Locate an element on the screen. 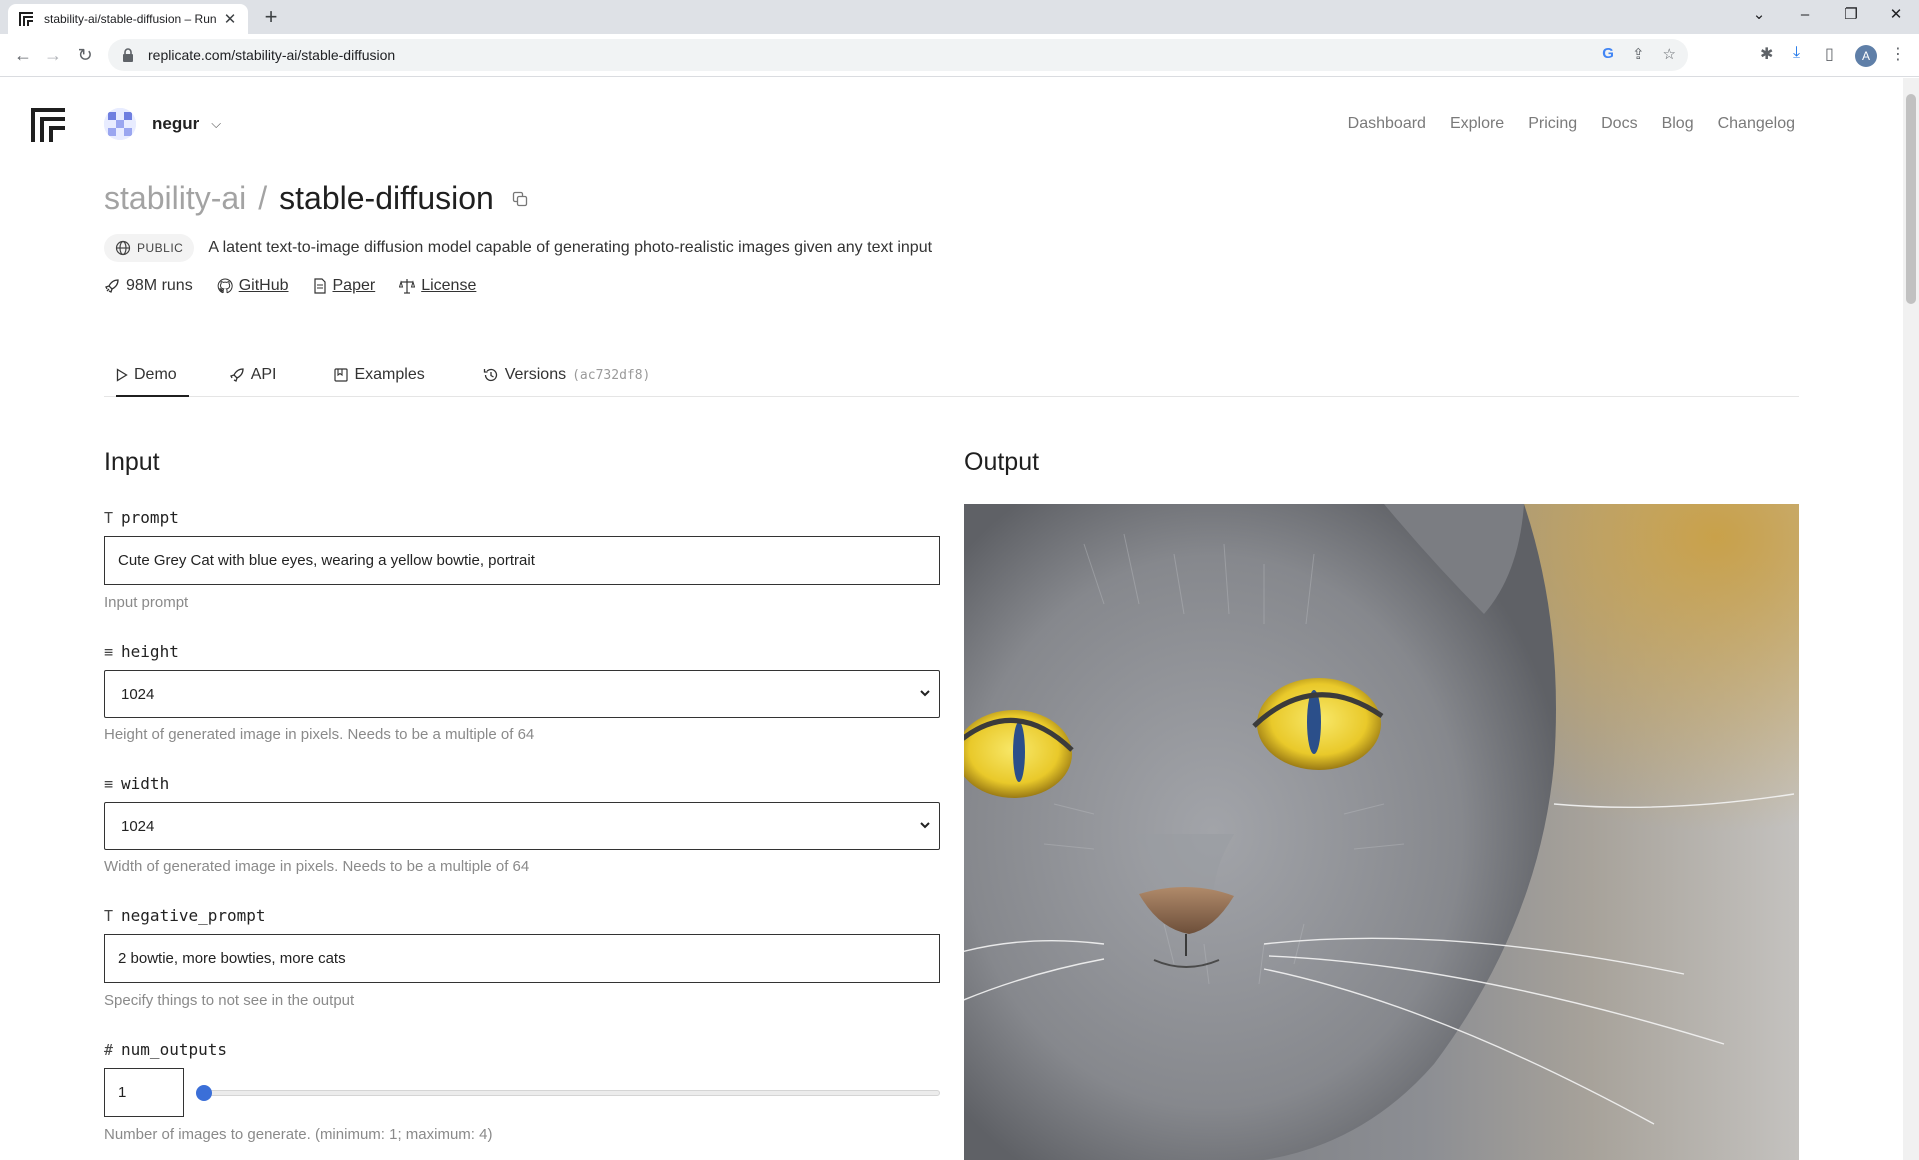  scrollbar-thumb is located at coordinates (1911, 199).